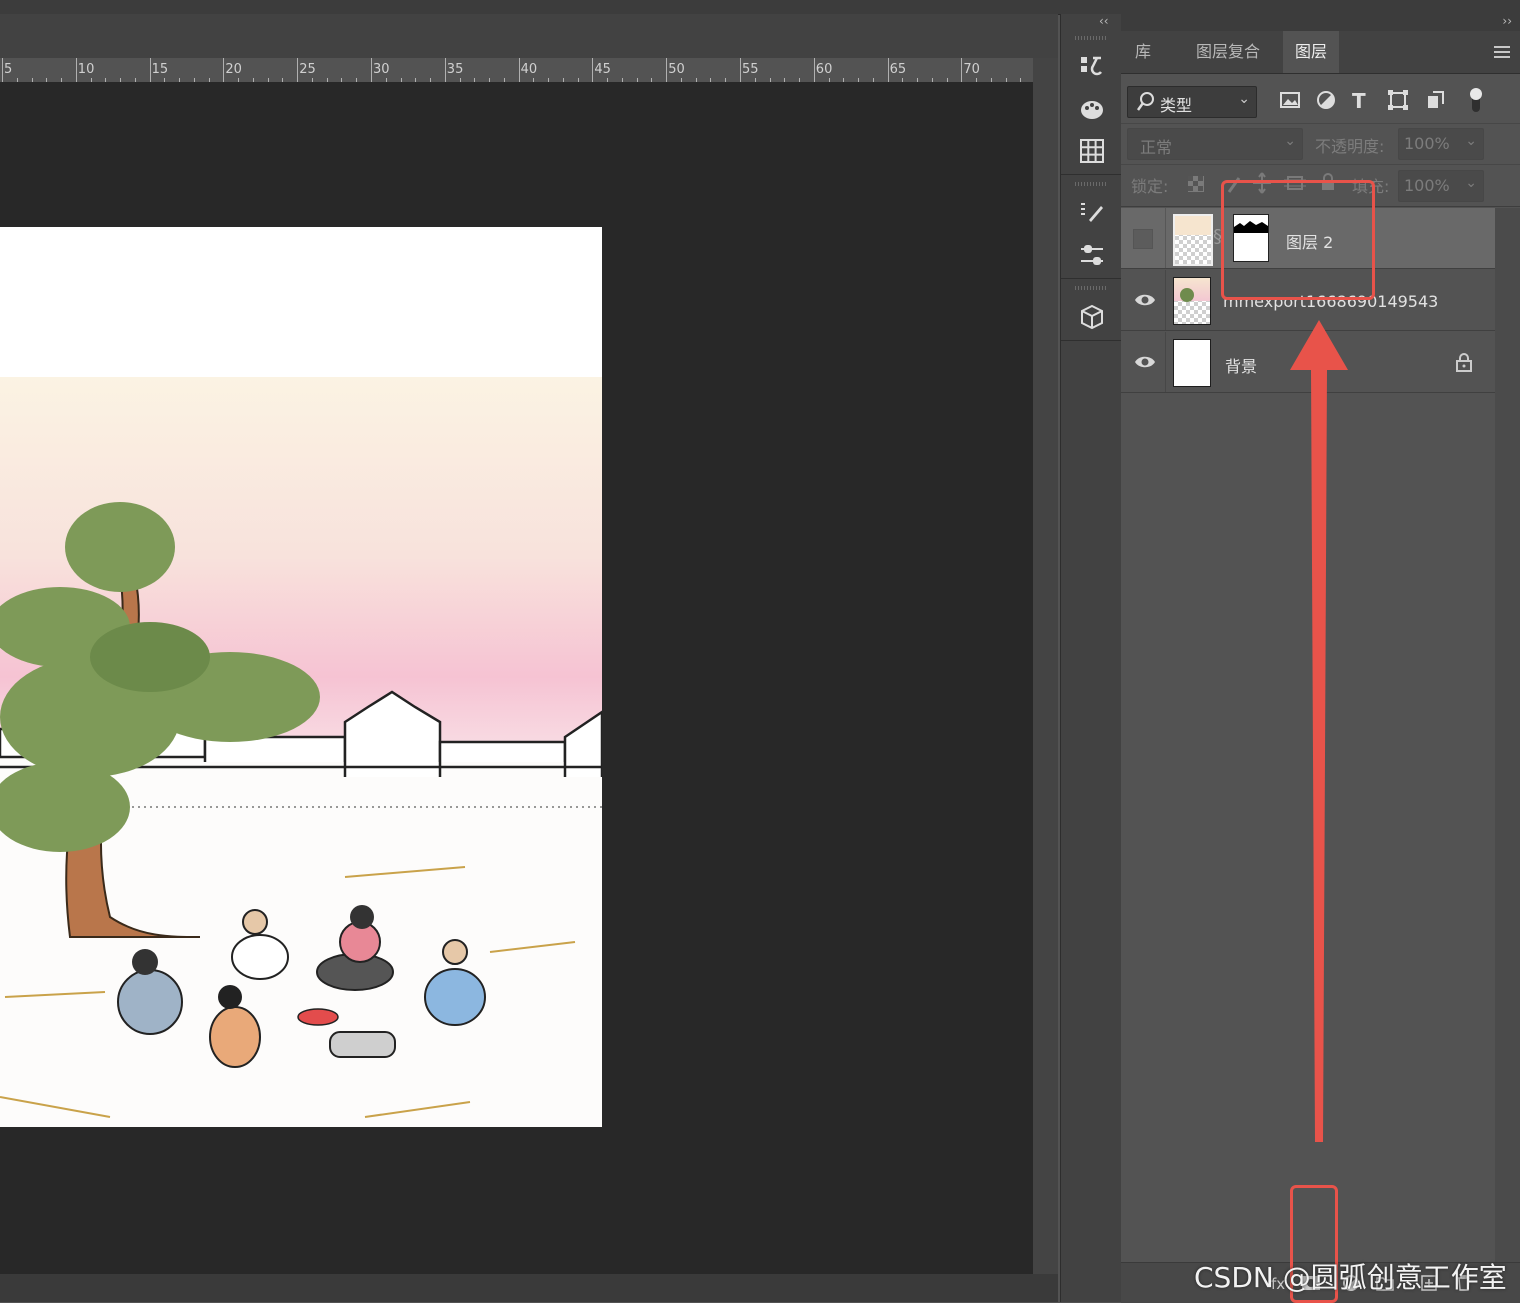 This screenshot has width=1520, height=1303. What do you see at coordinates (1309, 22) in the screenshot?
I see `panel-header-strip: ‹‹ ››` at bounding box center [1309, 22].